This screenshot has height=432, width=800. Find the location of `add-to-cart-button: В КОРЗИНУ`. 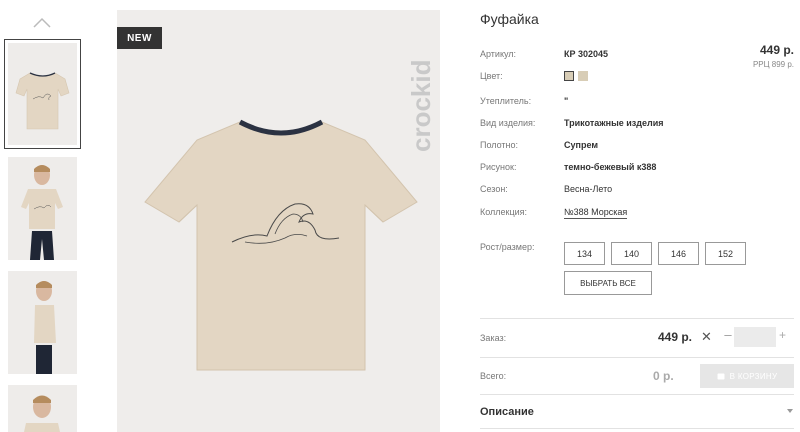

add-to-cart-button: В КОРЗИНУ is located at coordinates (747, 376).